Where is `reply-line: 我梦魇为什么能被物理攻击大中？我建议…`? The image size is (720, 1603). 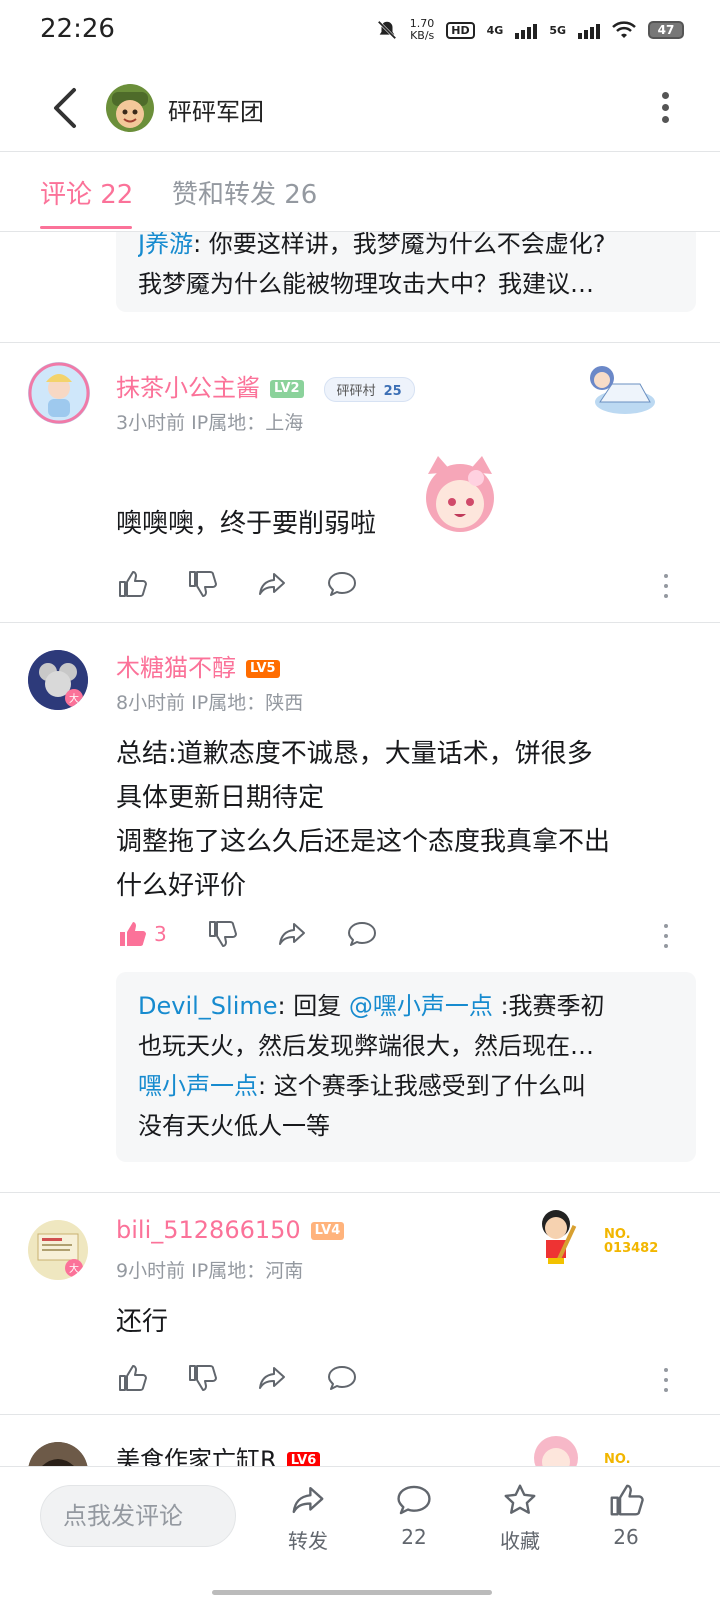
reply-line: 我梦魇为什么能被物理攻击大中？我建议… is located at coordinates (366, 284).